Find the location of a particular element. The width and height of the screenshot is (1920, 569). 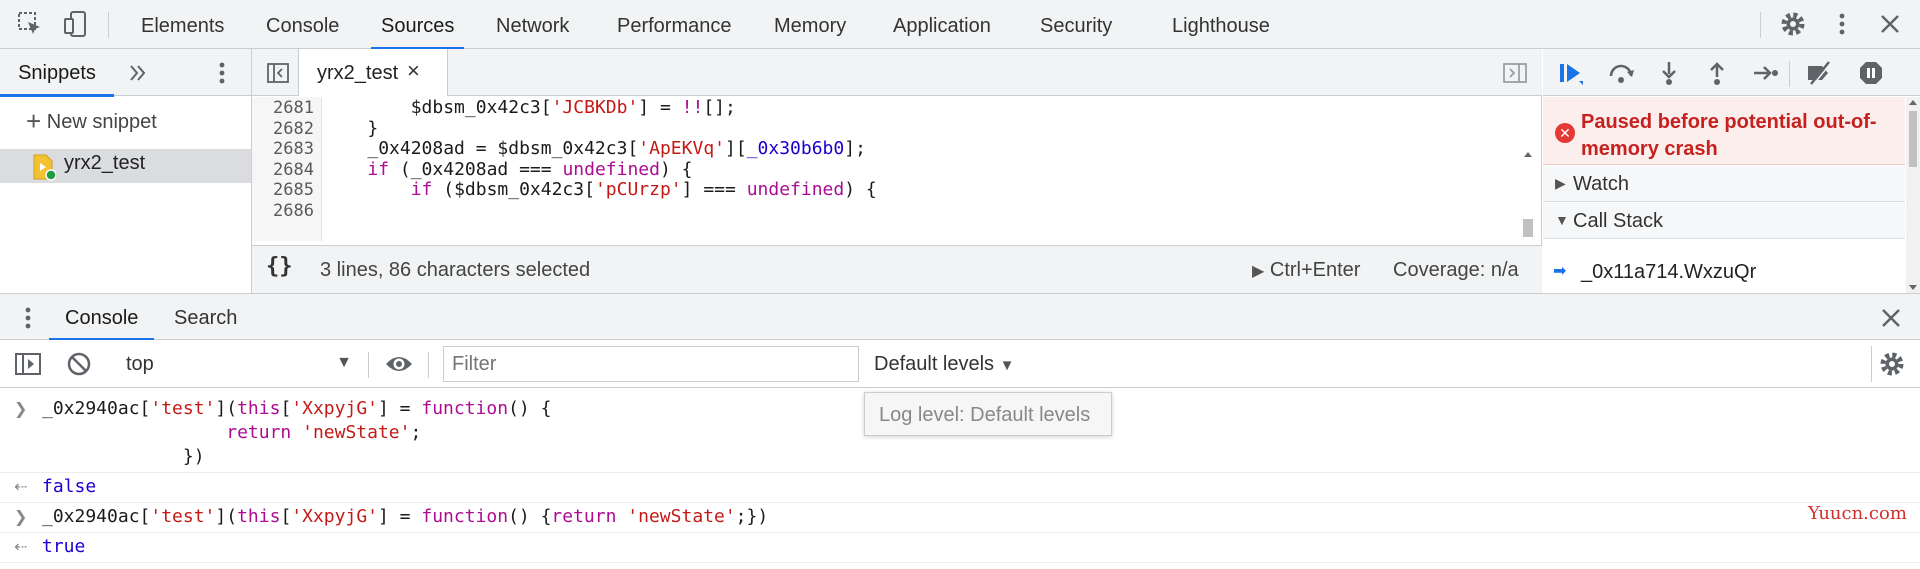

code-token: function is located at coordinates (465, 516).